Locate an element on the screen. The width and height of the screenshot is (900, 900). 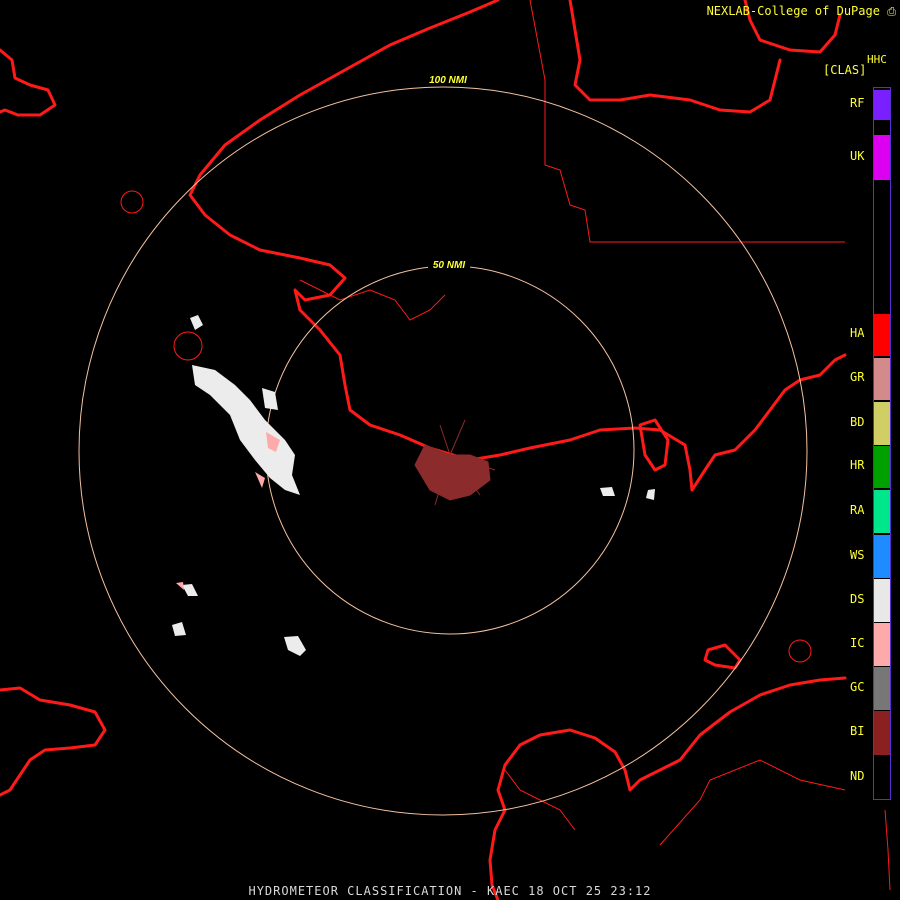
legend-swatch-gc is located at coordinates (882, 688).